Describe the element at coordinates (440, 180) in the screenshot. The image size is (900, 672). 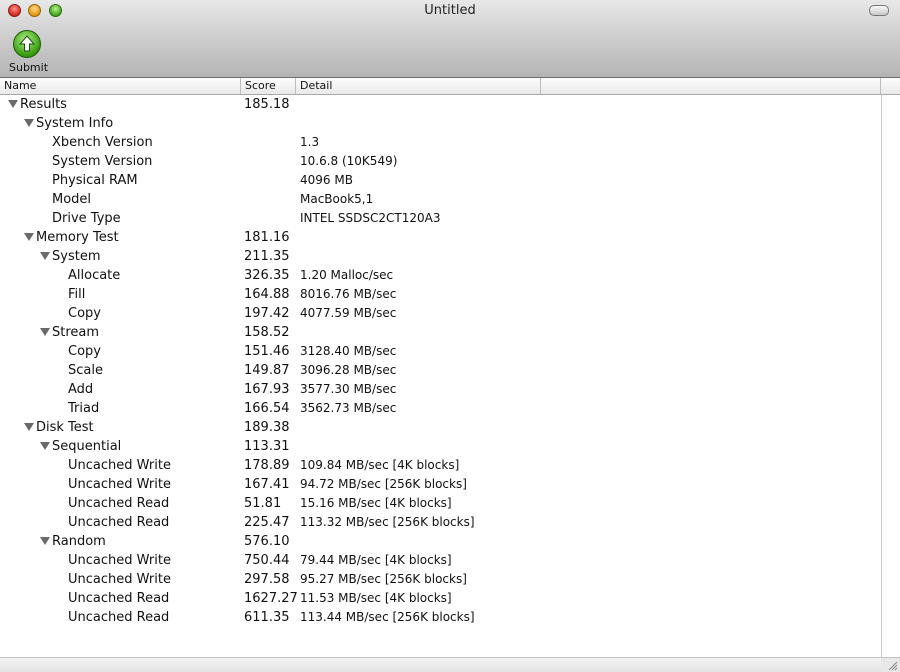
I see `outline-row: Physical RAM 4096 MB` at that location.